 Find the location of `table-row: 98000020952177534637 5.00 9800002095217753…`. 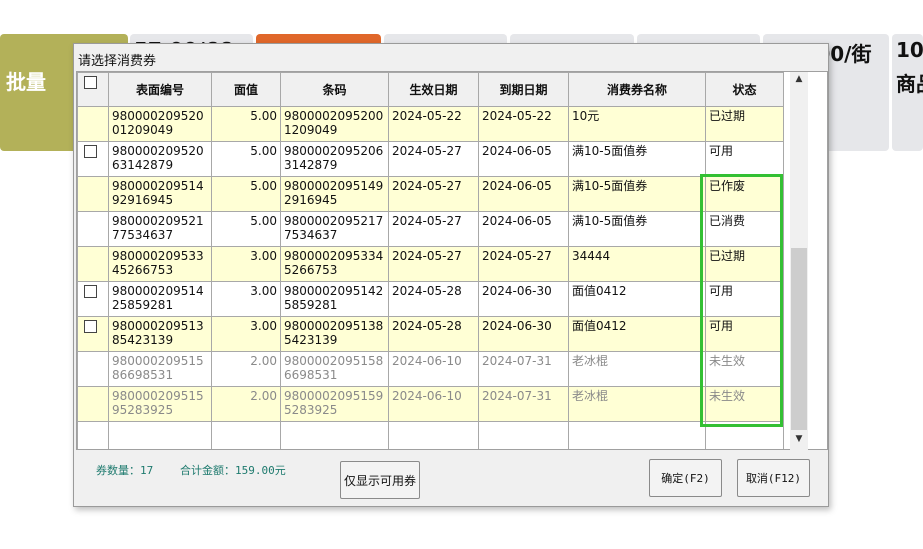

table-row: 98000020952177534637 5.00 9800002095217753… is located at coordinates (430, 229).